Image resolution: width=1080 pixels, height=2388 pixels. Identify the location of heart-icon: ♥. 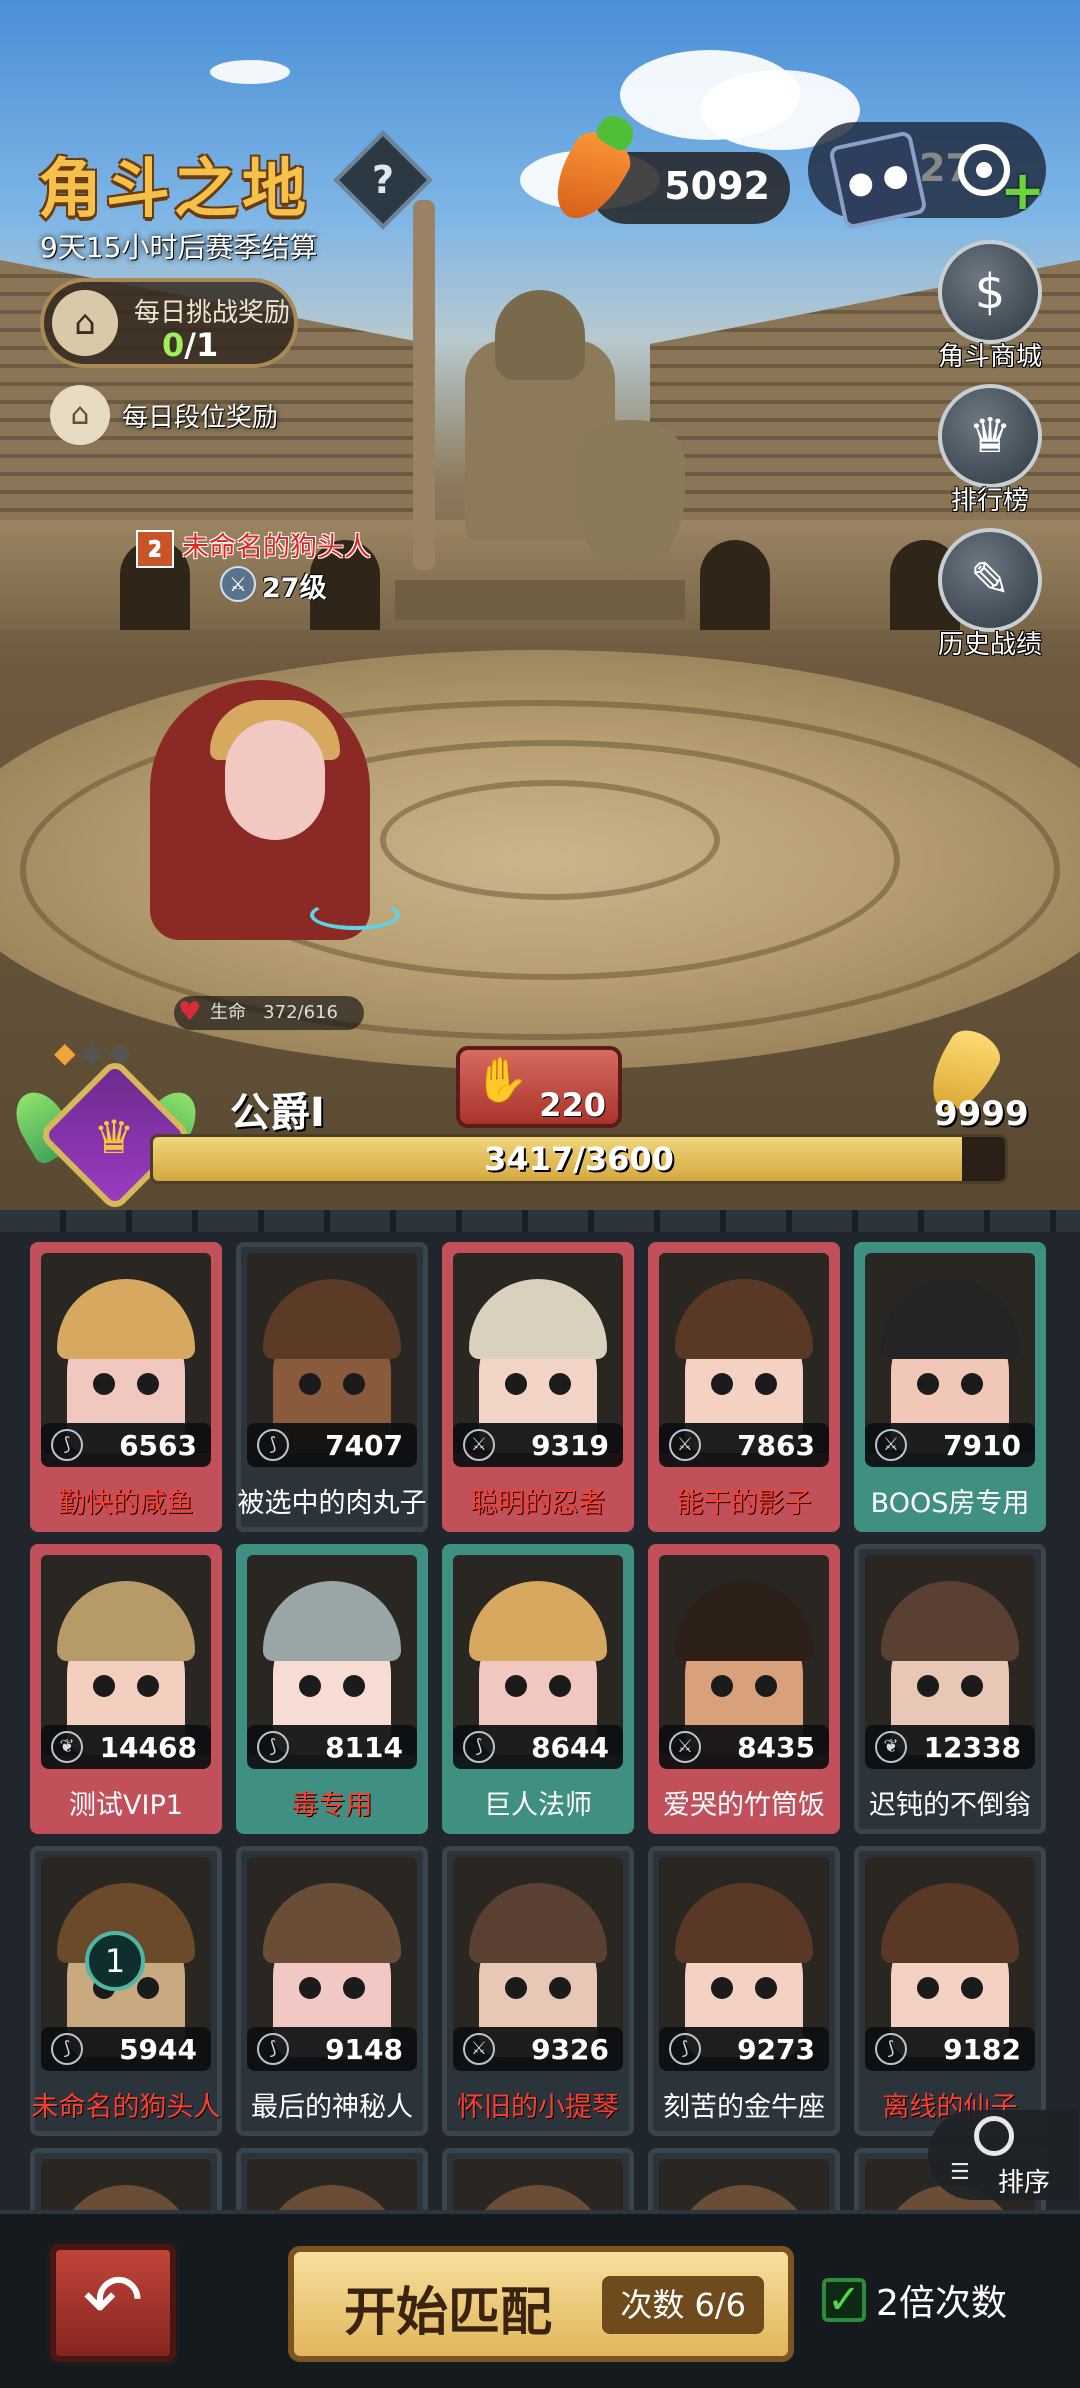
(190, 1012).